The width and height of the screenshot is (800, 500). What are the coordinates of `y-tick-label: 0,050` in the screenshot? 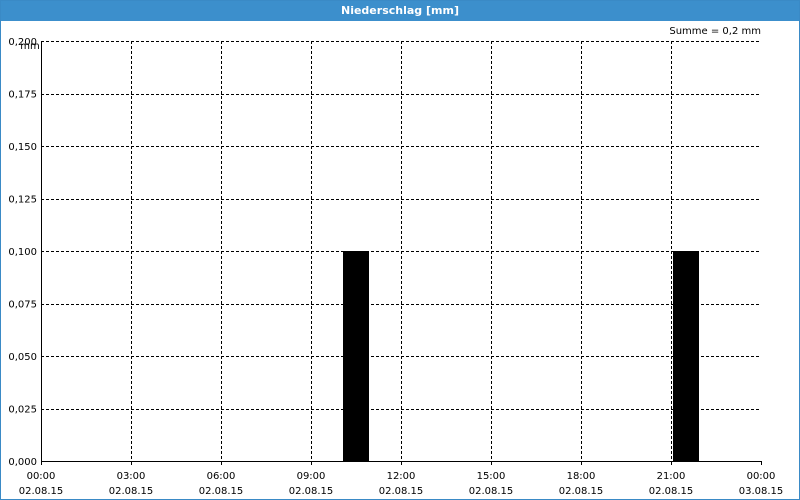 It's located at (22, 357).